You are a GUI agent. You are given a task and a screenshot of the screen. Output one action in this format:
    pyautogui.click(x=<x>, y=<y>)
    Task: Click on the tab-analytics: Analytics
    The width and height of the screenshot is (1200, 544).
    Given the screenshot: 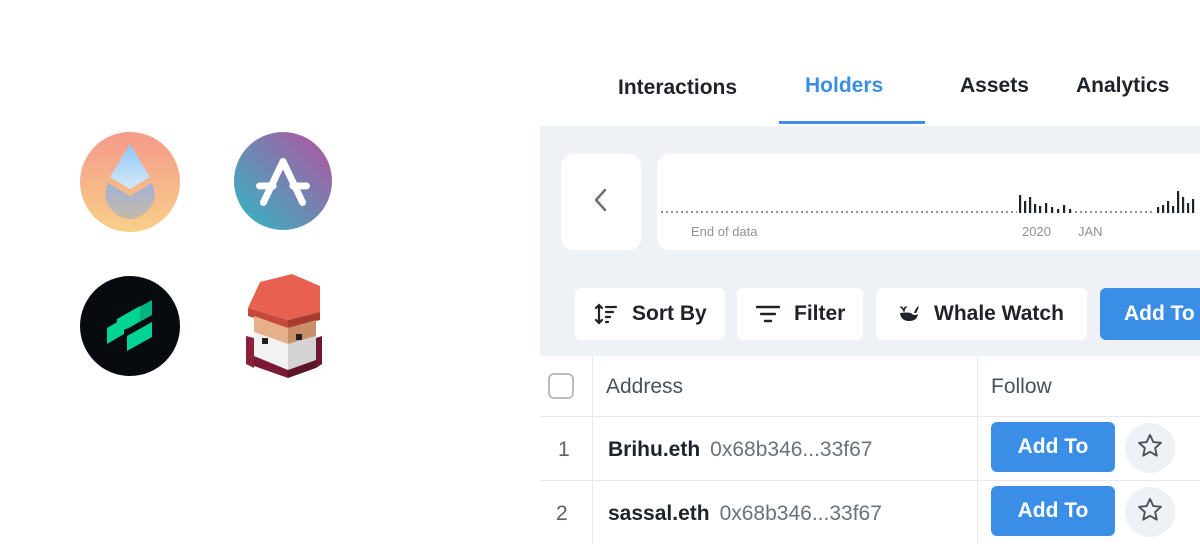 What is the action you would take?
    pyautogui.click(x=1122, y=86)
    